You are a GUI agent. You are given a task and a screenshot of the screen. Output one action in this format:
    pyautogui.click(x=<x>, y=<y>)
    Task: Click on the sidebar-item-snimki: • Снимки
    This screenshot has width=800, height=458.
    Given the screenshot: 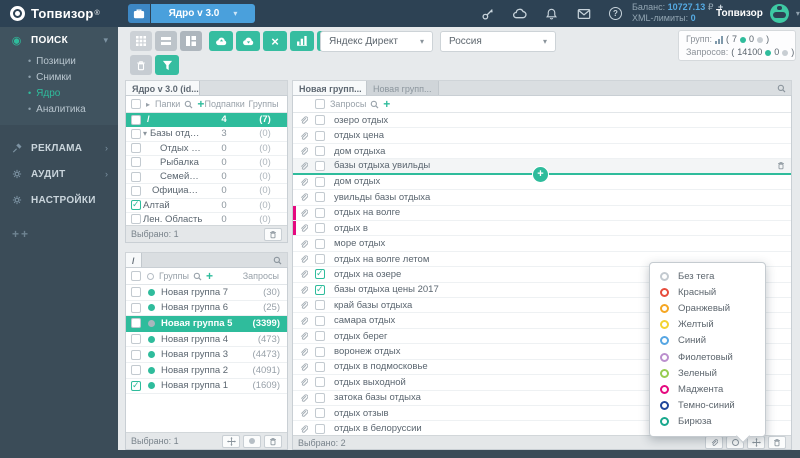 What is the action you would take?
    pyautogui.click(x=59, y=77)
    